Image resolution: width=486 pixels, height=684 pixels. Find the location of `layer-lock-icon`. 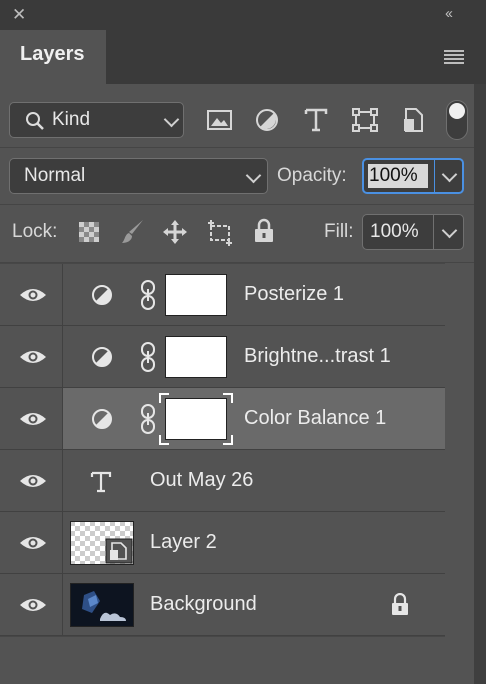

layer-lock-icon is located at coordinates (400, 604).